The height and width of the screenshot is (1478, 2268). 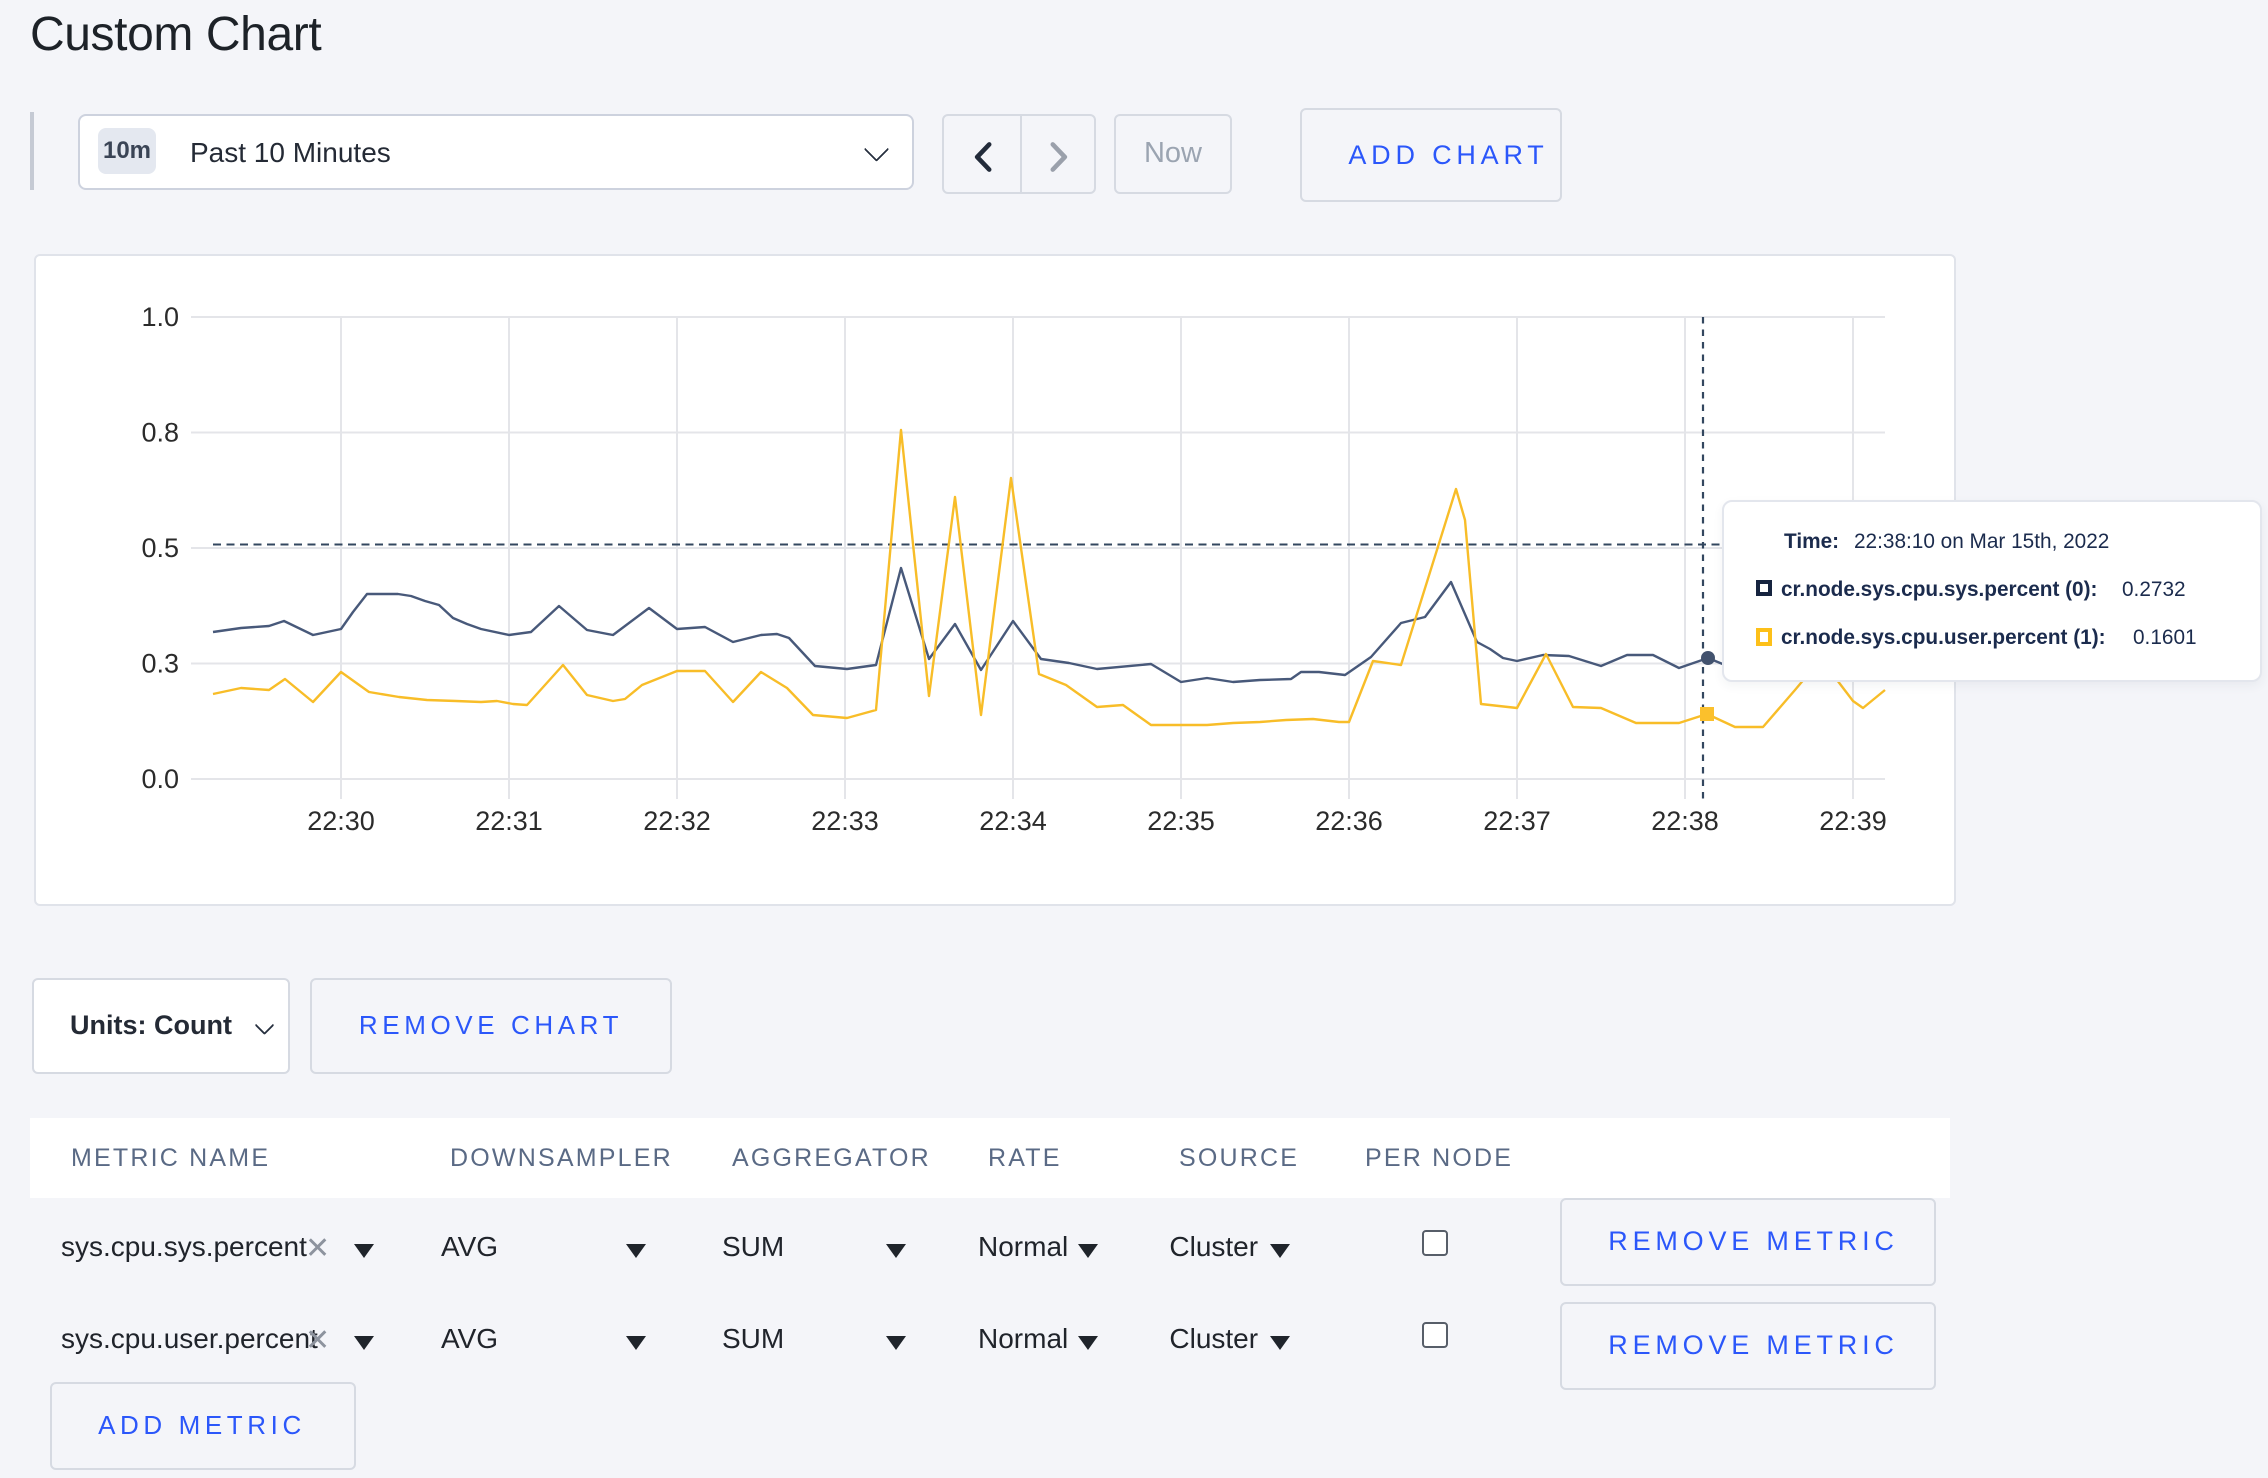 I want to click on svg-text: 1.0, so click(x=159, y=316).